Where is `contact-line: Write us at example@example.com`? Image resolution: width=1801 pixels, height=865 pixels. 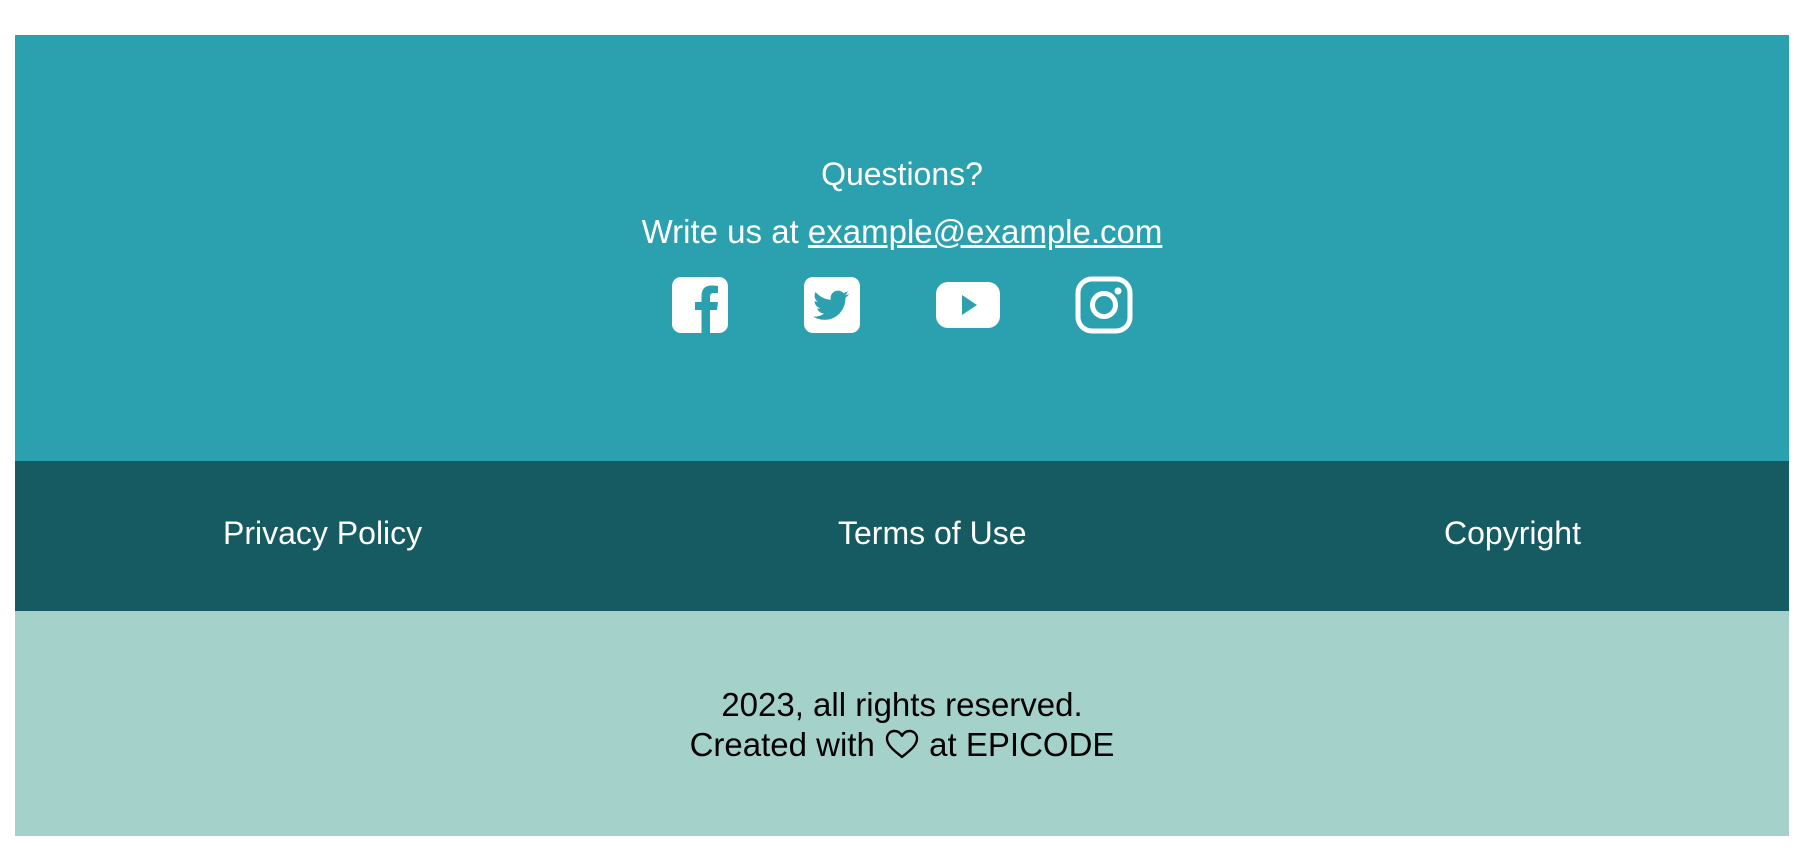 contact-line: Write us at example@example.com is located at coordinates (902, 244).